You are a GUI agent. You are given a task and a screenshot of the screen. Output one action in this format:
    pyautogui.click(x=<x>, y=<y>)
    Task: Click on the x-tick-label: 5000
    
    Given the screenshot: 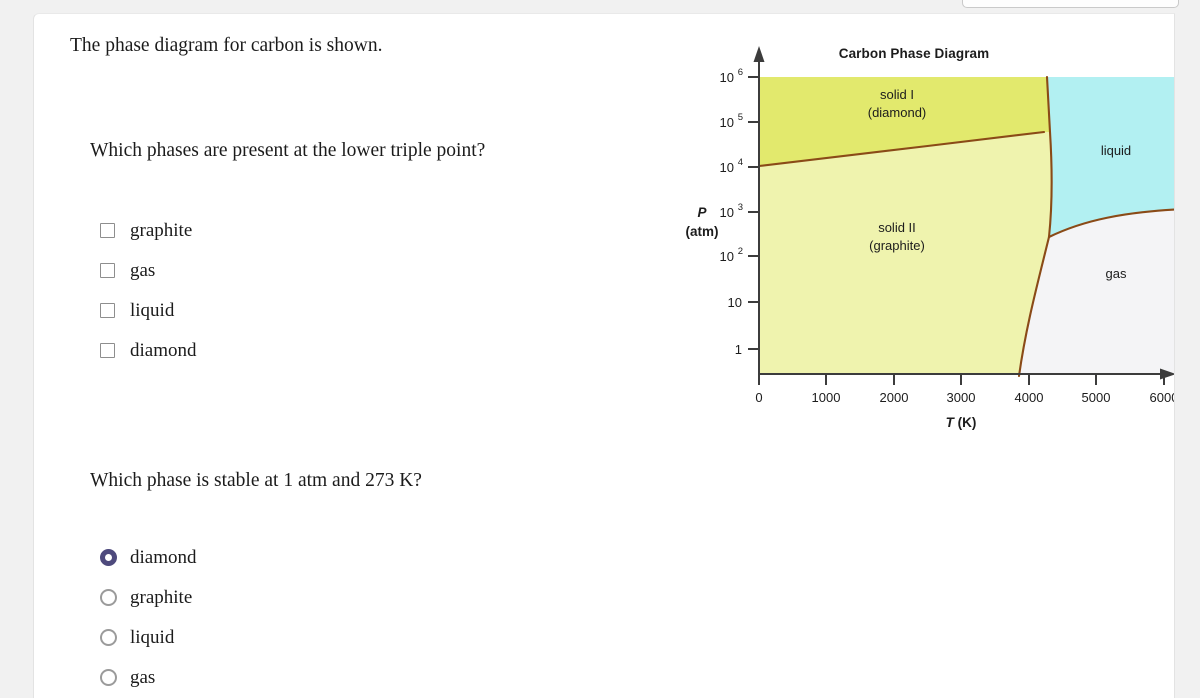 What is the action you would take?
    pyautogui.click(x=1096, y=397)
    